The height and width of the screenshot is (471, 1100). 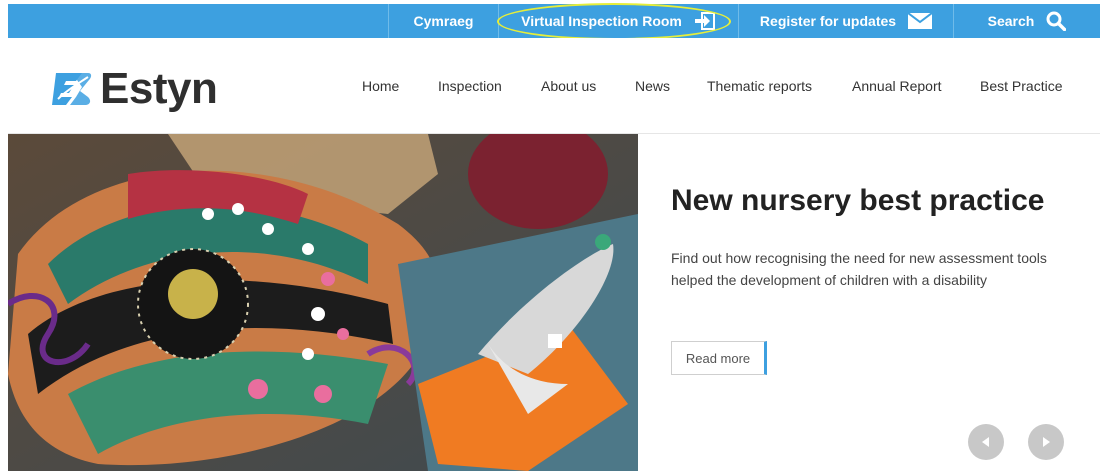 What do you see at coordinates (1011, 21) in the screenshot?
I see `search-label: Search` at bounding box center [1011, 21].